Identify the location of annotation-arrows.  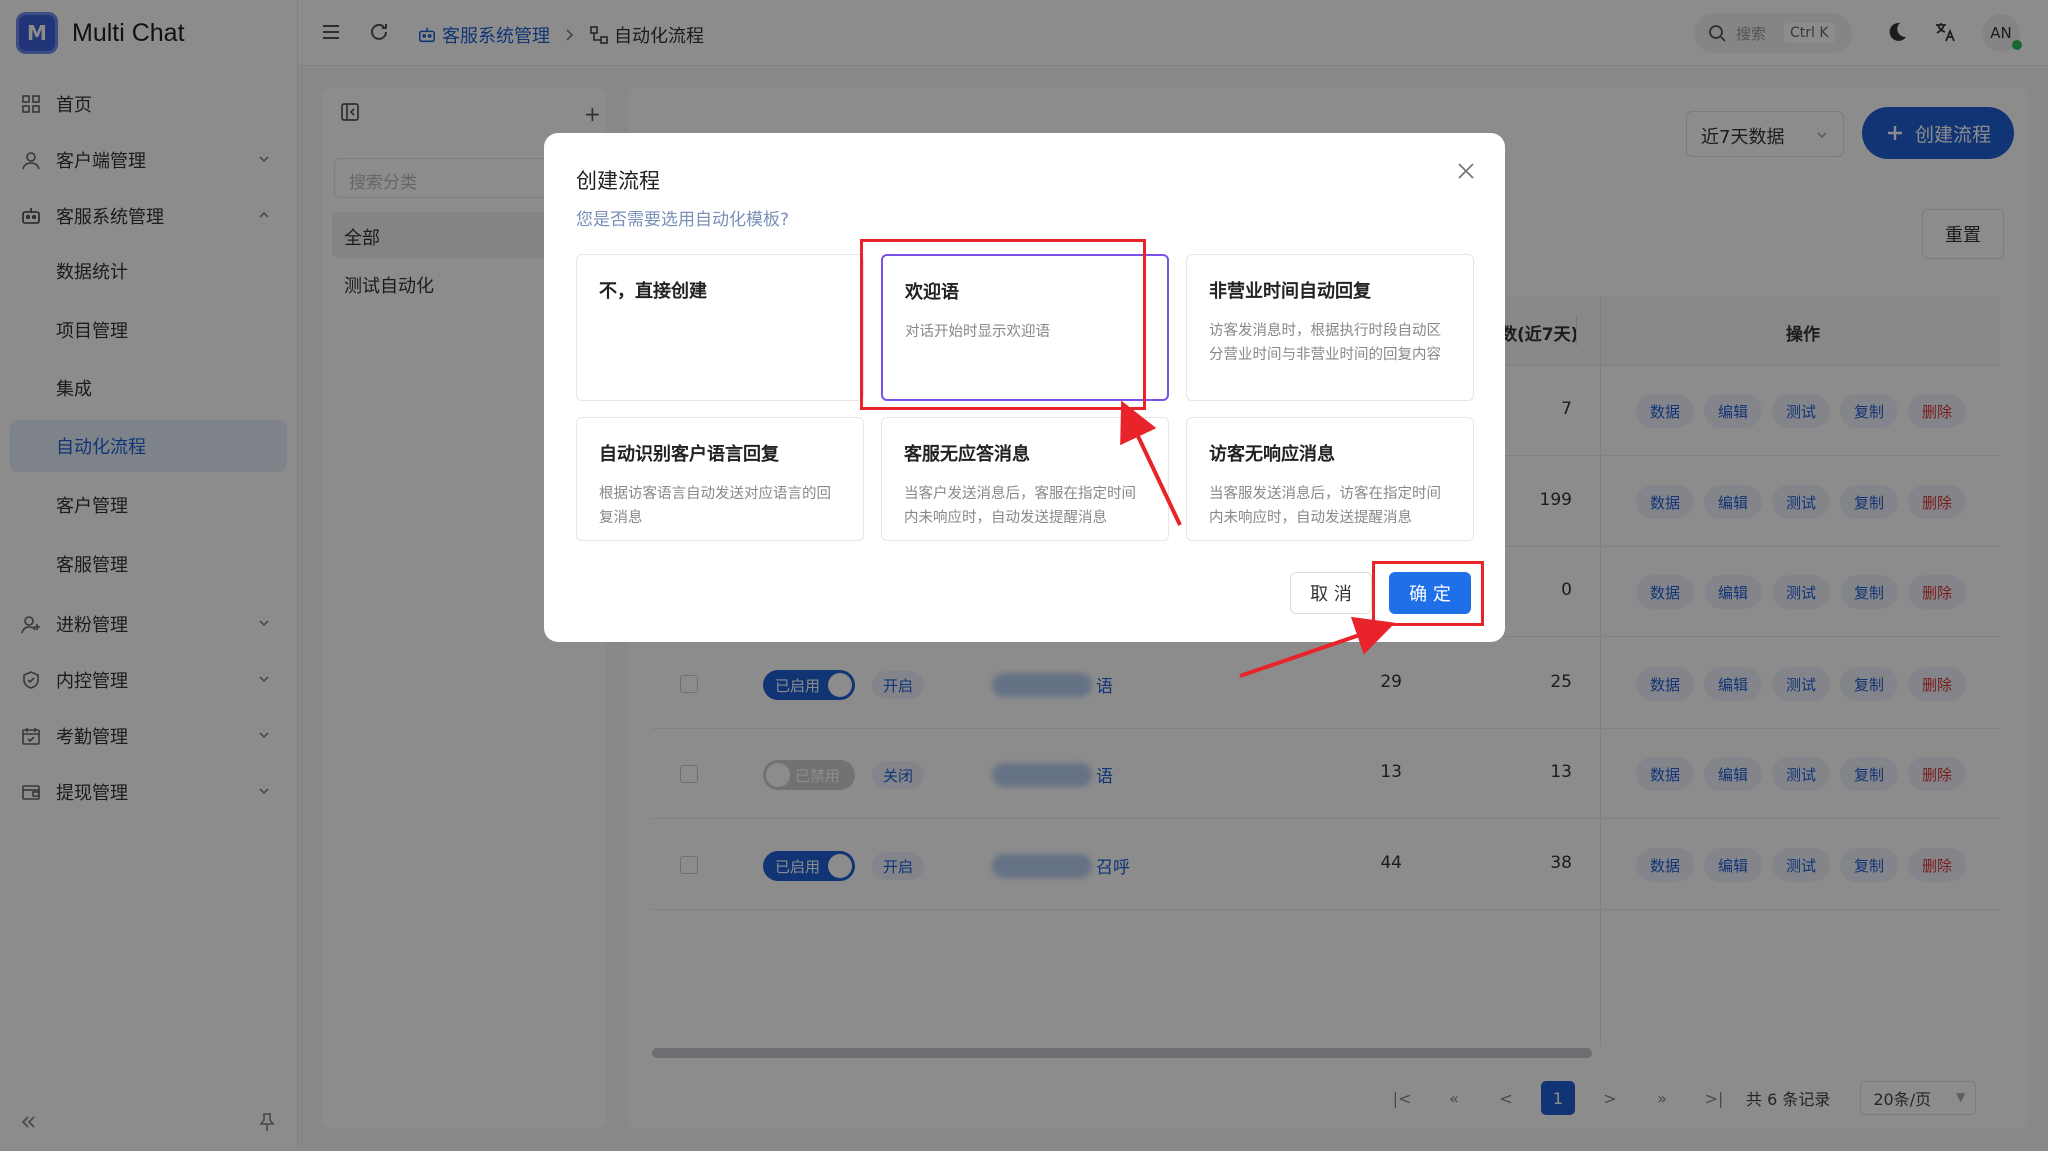
(1258, 539).